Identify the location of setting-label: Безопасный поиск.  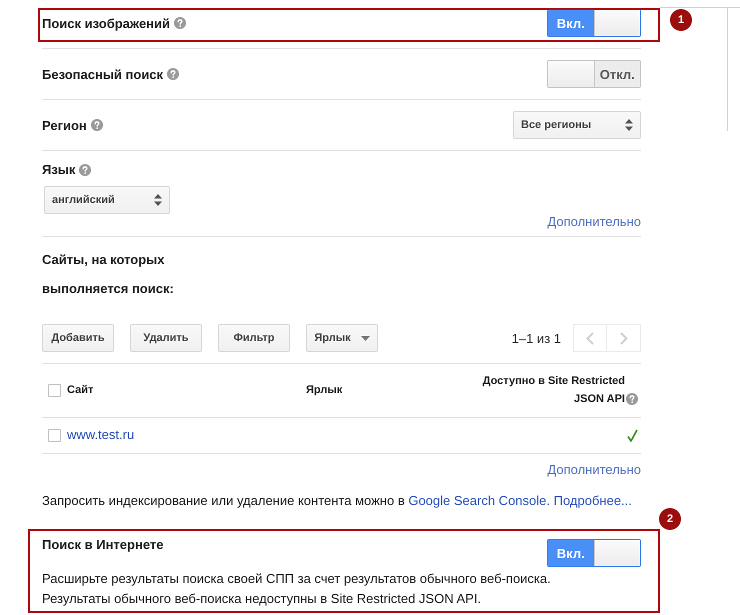
(103, 74).